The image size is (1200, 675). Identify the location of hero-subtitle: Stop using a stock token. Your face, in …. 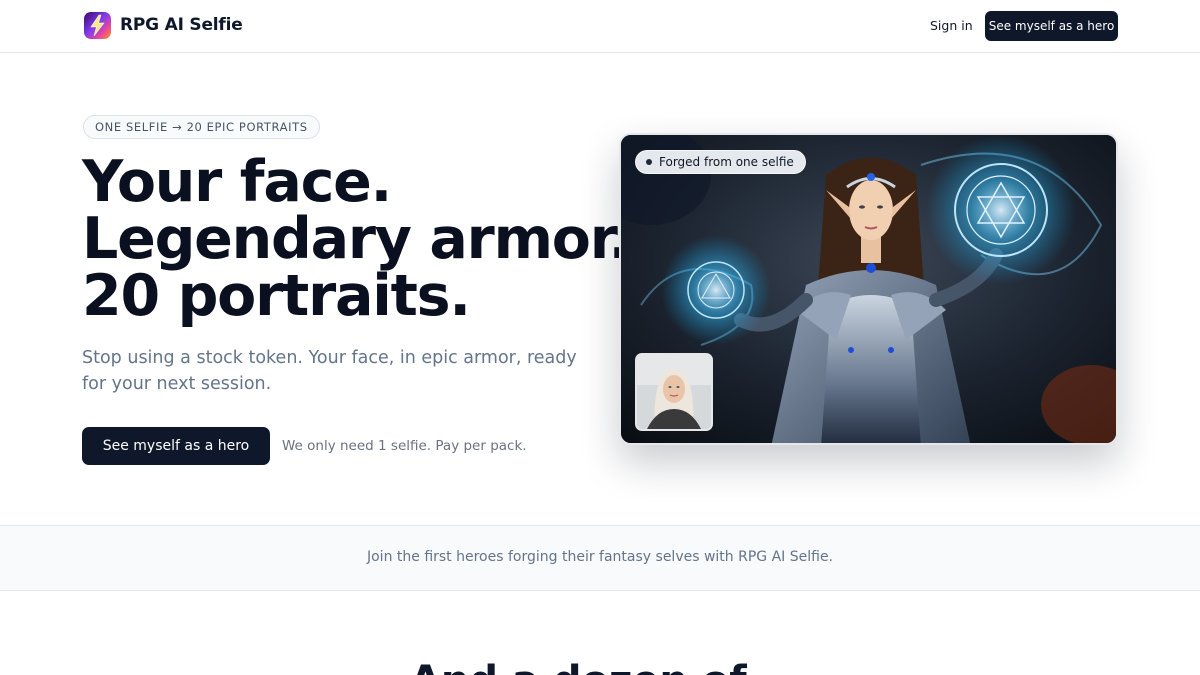
(329, 371).